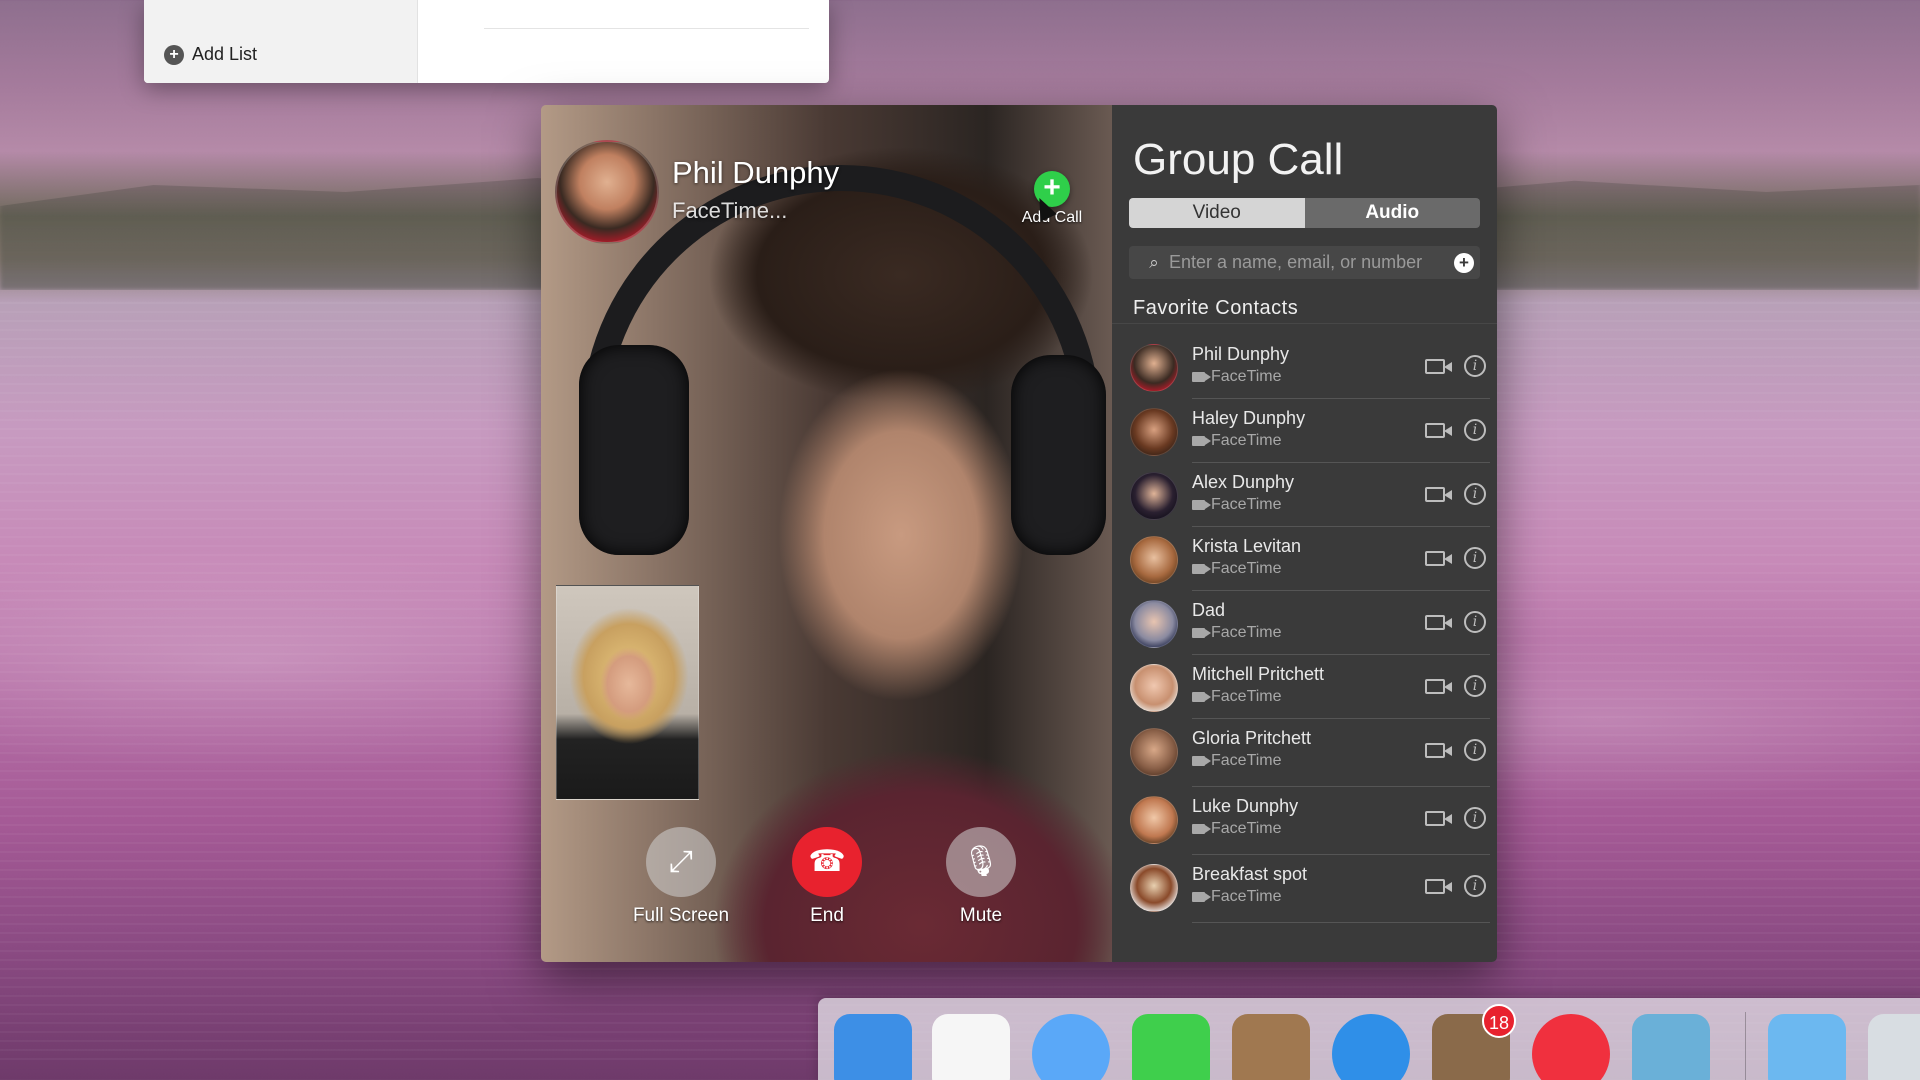 The width and height of the screenshot is (1920, 1080). Describe the element at coordinates (1310, 687) in the screenshot. I see `contact-row: Mitchell Pritchett FaceTime i` at that location.